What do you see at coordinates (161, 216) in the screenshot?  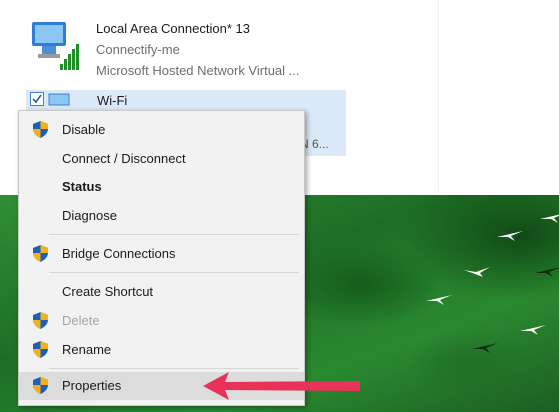 I see `menu-item-diagnose: Diagnose` at bounding box center [161, 216].